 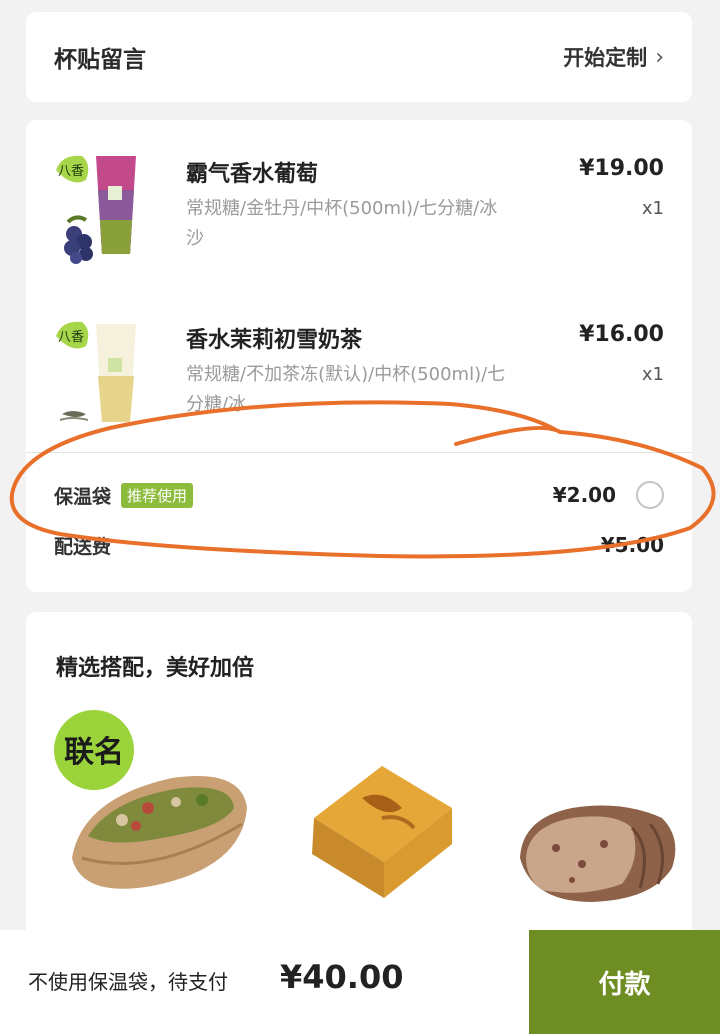 What do you see at coordinates (650, 495) in the screenshot?
I see `insulated-bag-radio` at bounding box center [650, 495].